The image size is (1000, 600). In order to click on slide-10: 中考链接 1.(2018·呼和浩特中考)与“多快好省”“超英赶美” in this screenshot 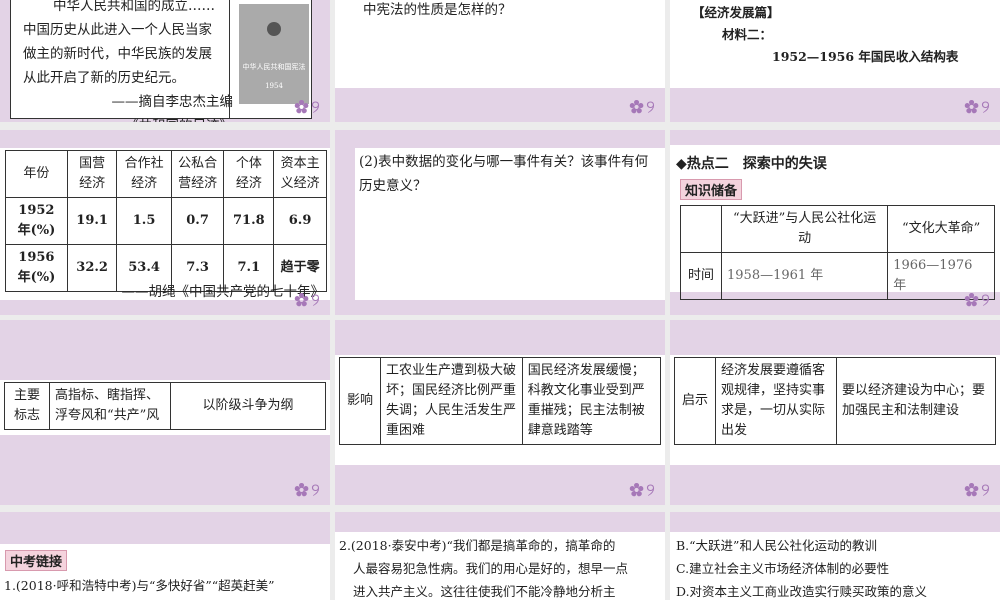, I will do `click(165, 556)`.